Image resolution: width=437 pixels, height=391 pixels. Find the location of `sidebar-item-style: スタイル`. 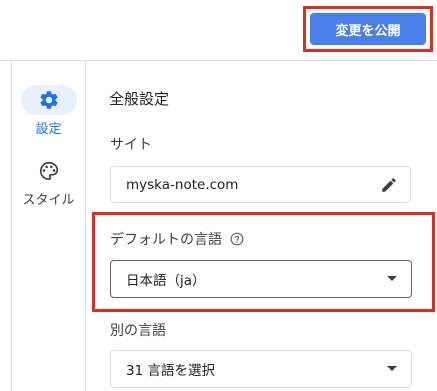

sidebar-item-style: スタイル is located at coordinates (48, 182).